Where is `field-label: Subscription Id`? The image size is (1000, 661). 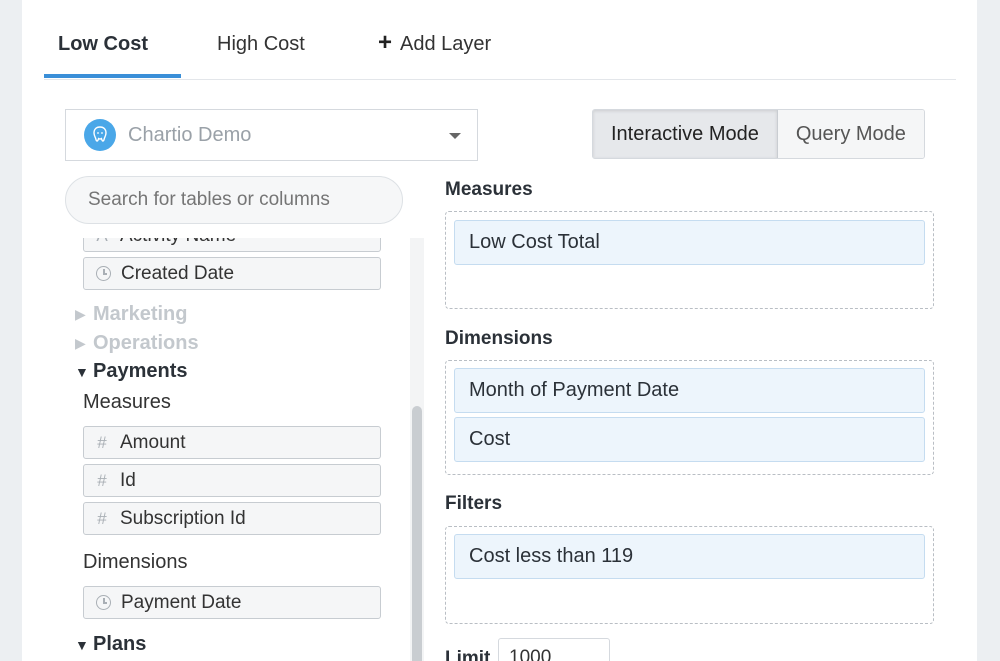 field-label: Subscription Id is located at coordinates (183, 518).